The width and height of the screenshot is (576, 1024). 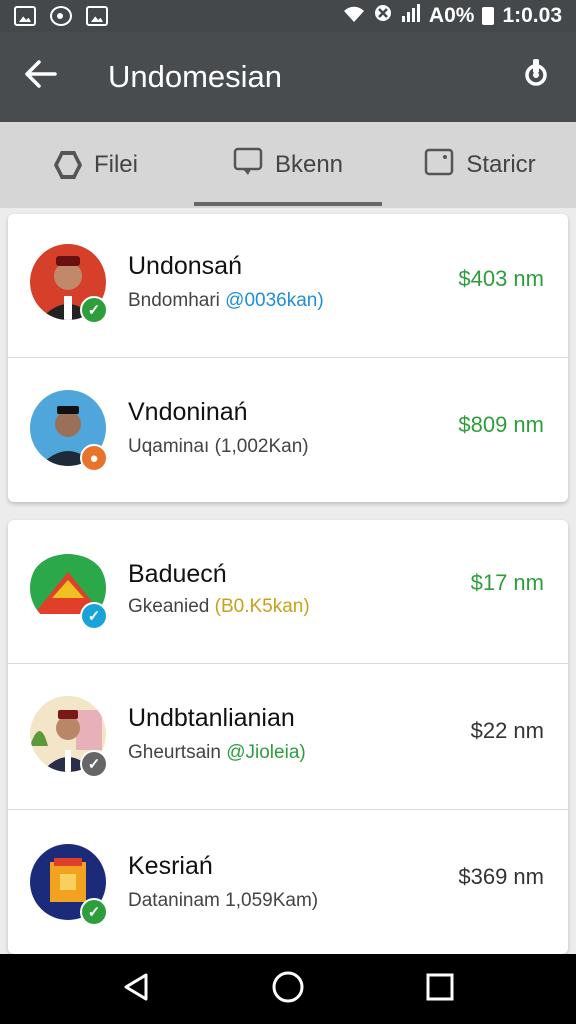 I want to click on contact-name: Baduecń, so click(x=177, y=574).